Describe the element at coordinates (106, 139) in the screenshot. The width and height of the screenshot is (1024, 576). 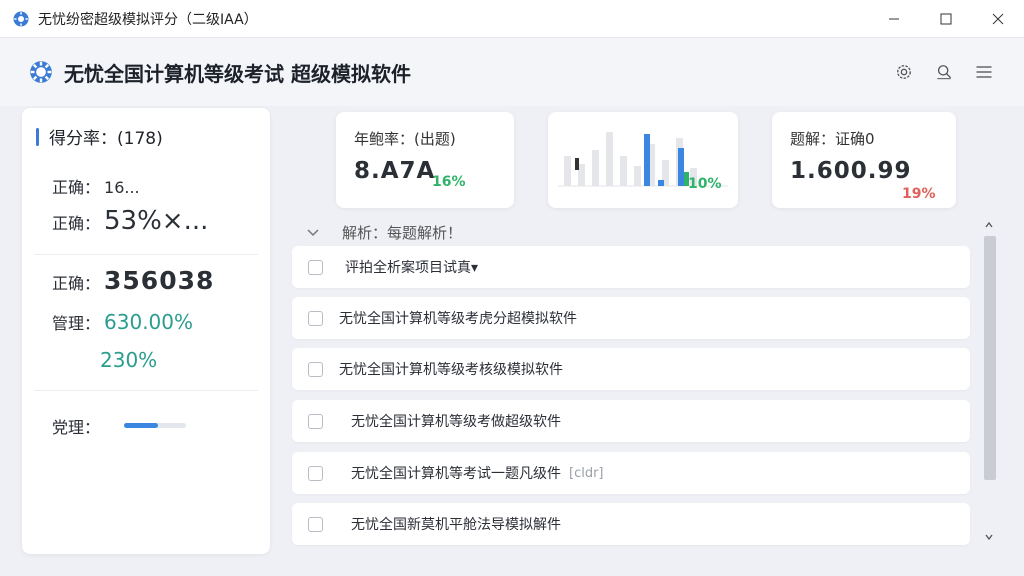
I see `score-rate-label: 得分率：(178)` at that location.